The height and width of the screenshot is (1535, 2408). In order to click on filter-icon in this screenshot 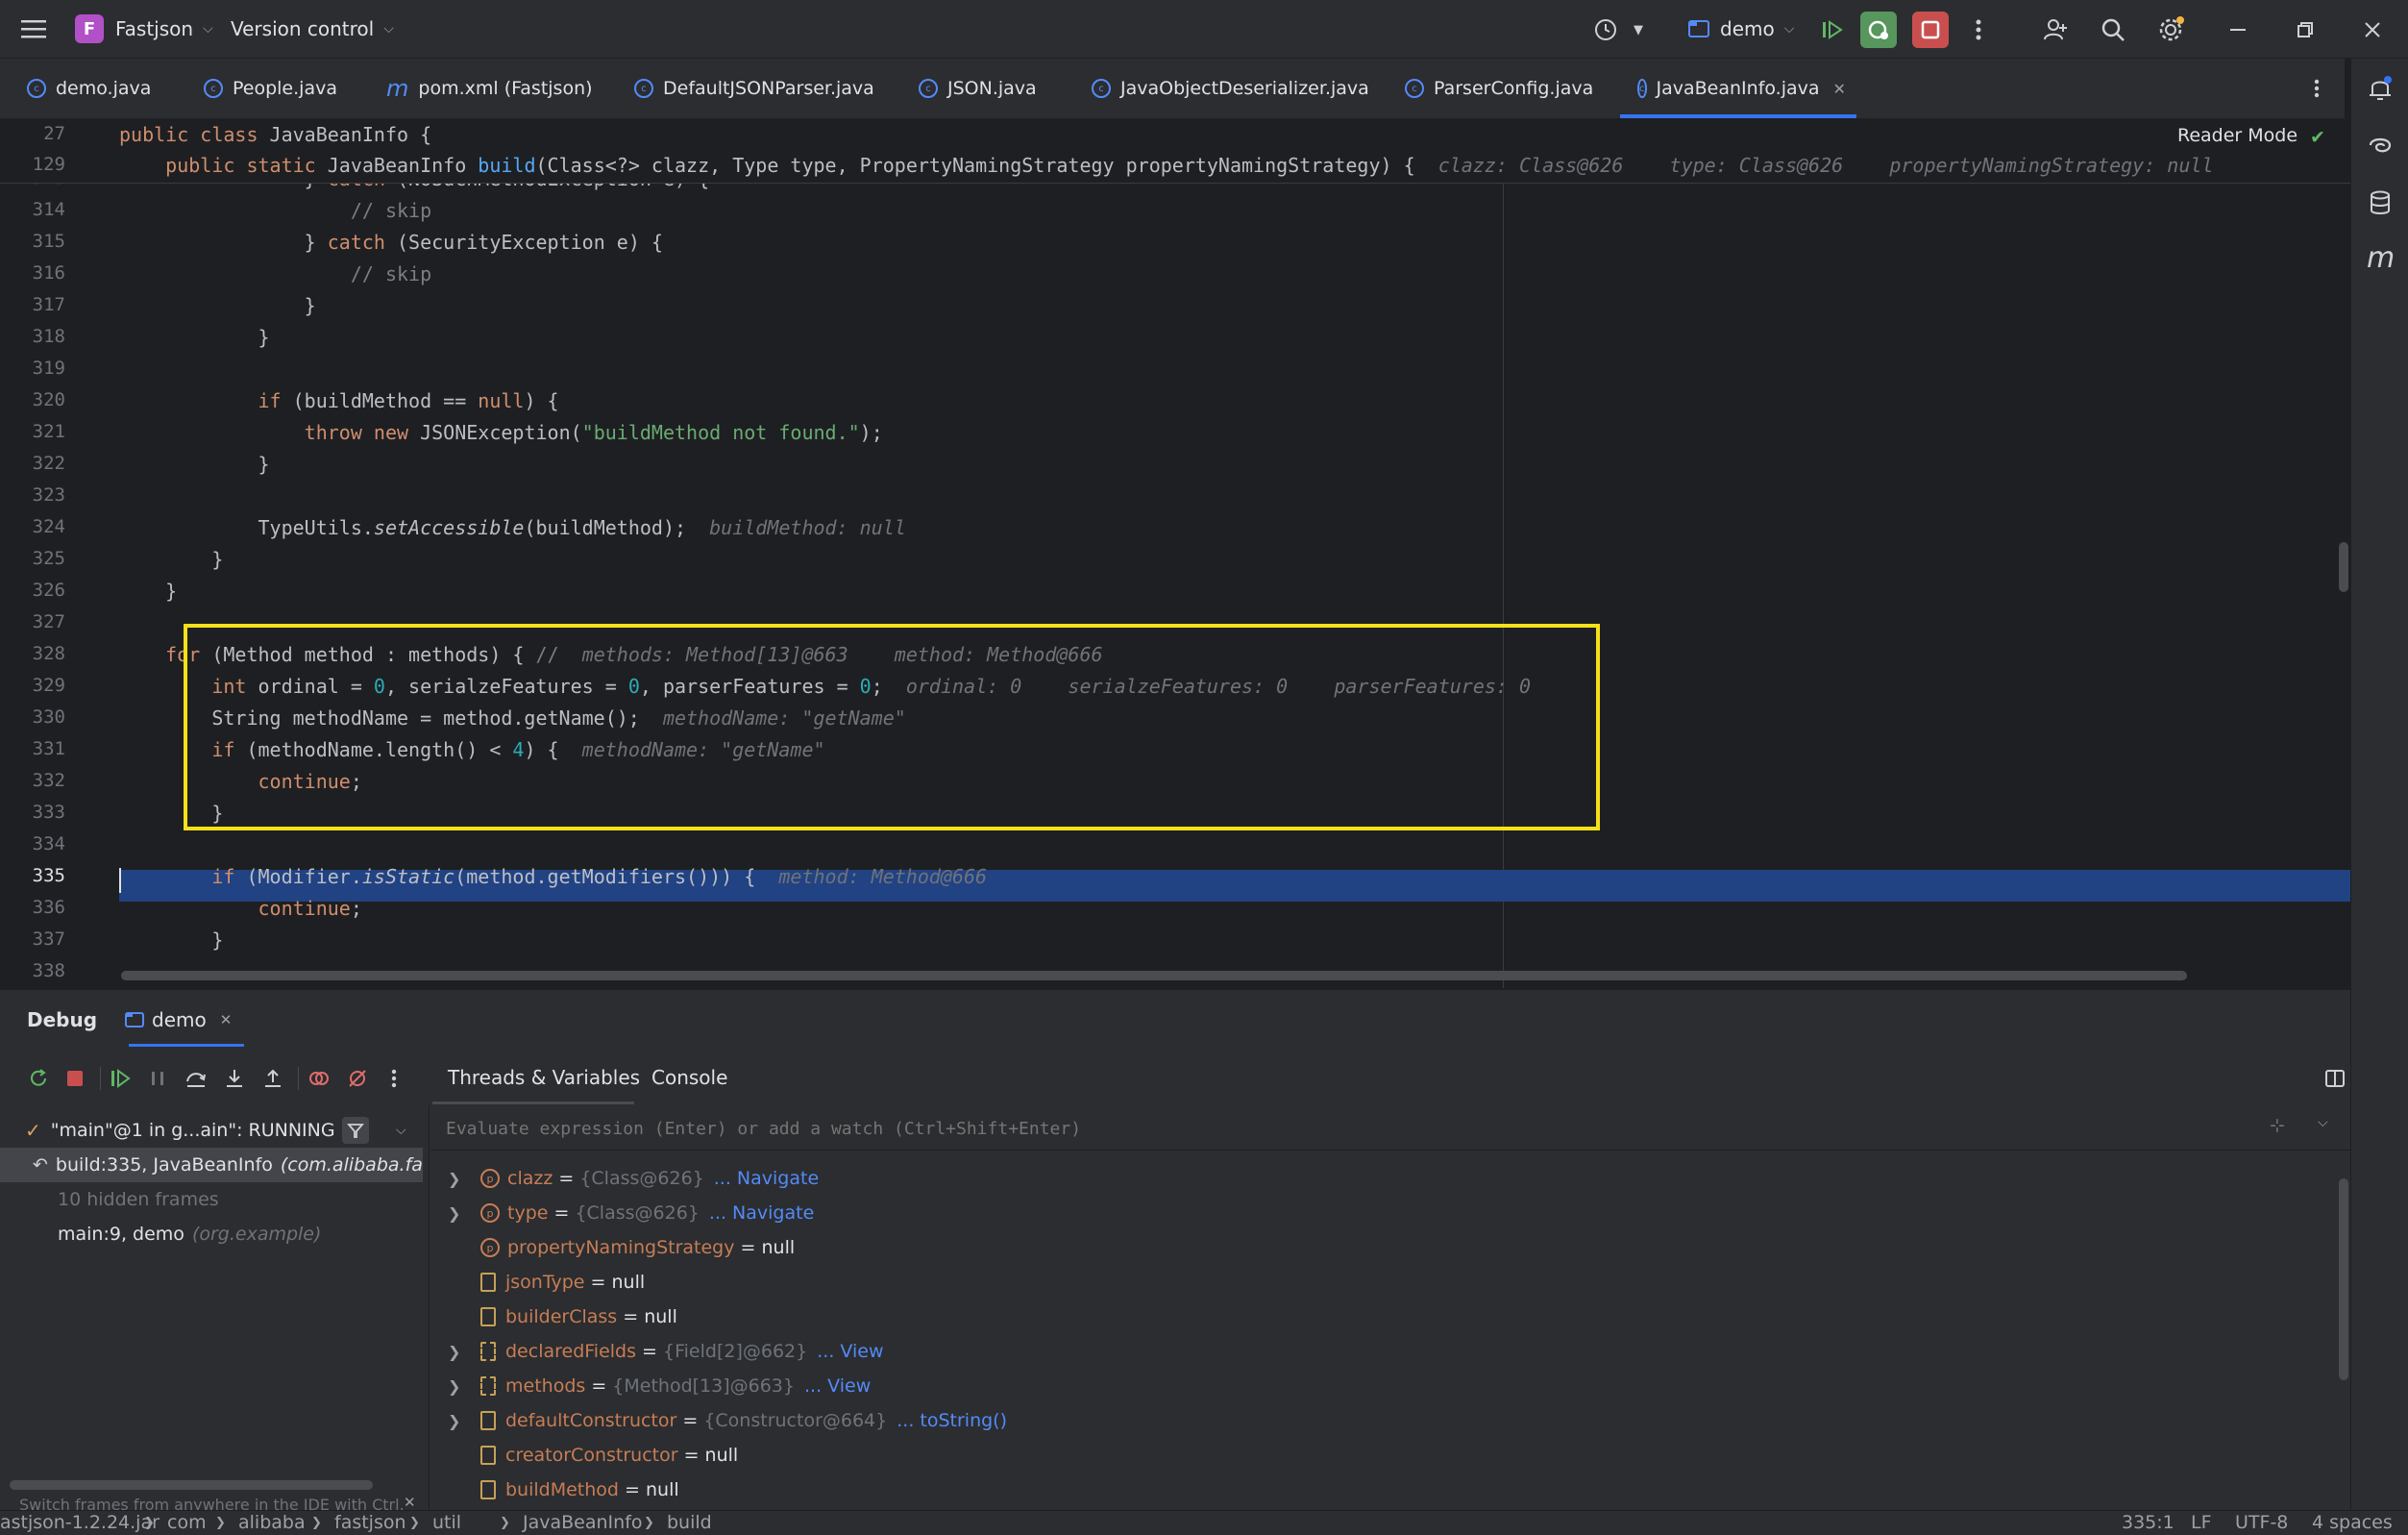, I will do `click(356, 1131)`.